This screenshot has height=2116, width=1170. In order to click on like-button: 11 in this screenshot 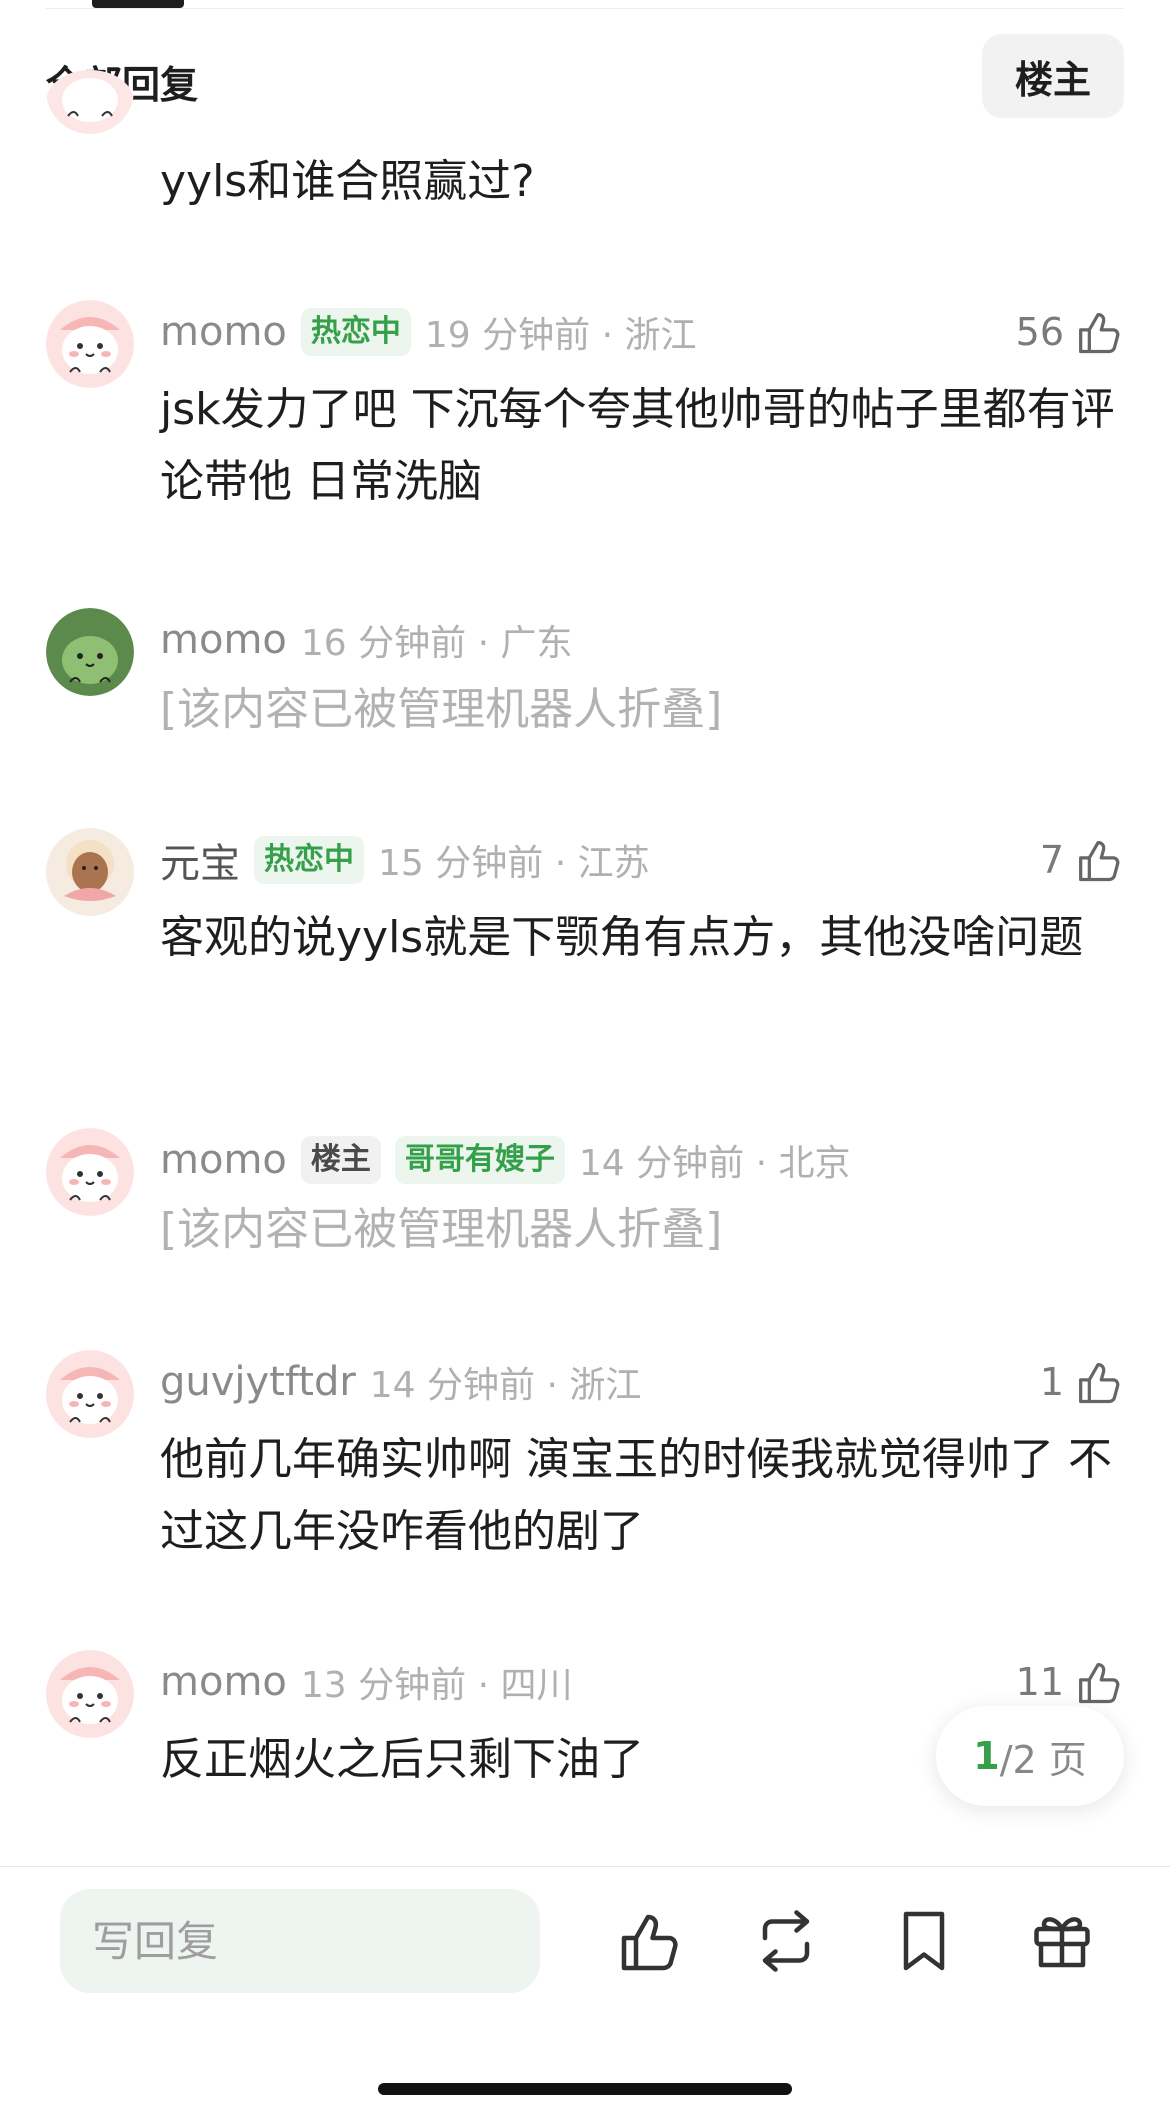, I will do `click(1070, 1682)`.